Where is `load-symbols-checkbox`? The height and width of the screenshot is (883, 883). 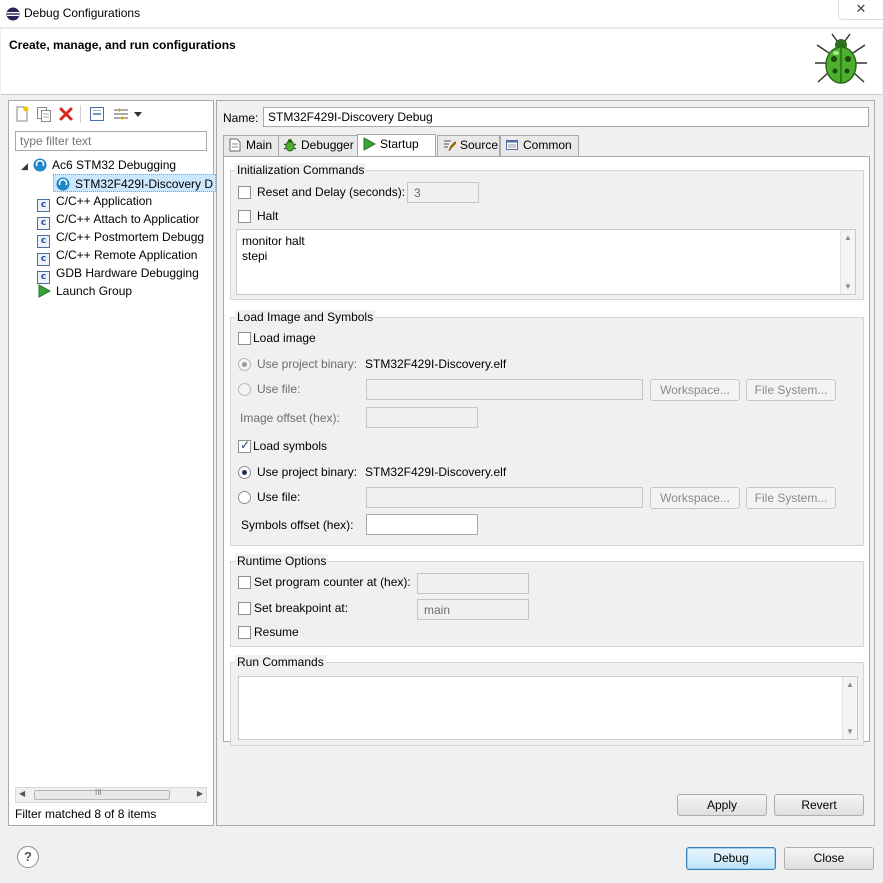 load-symbols-checkbox is located at coordinates (244, 445).